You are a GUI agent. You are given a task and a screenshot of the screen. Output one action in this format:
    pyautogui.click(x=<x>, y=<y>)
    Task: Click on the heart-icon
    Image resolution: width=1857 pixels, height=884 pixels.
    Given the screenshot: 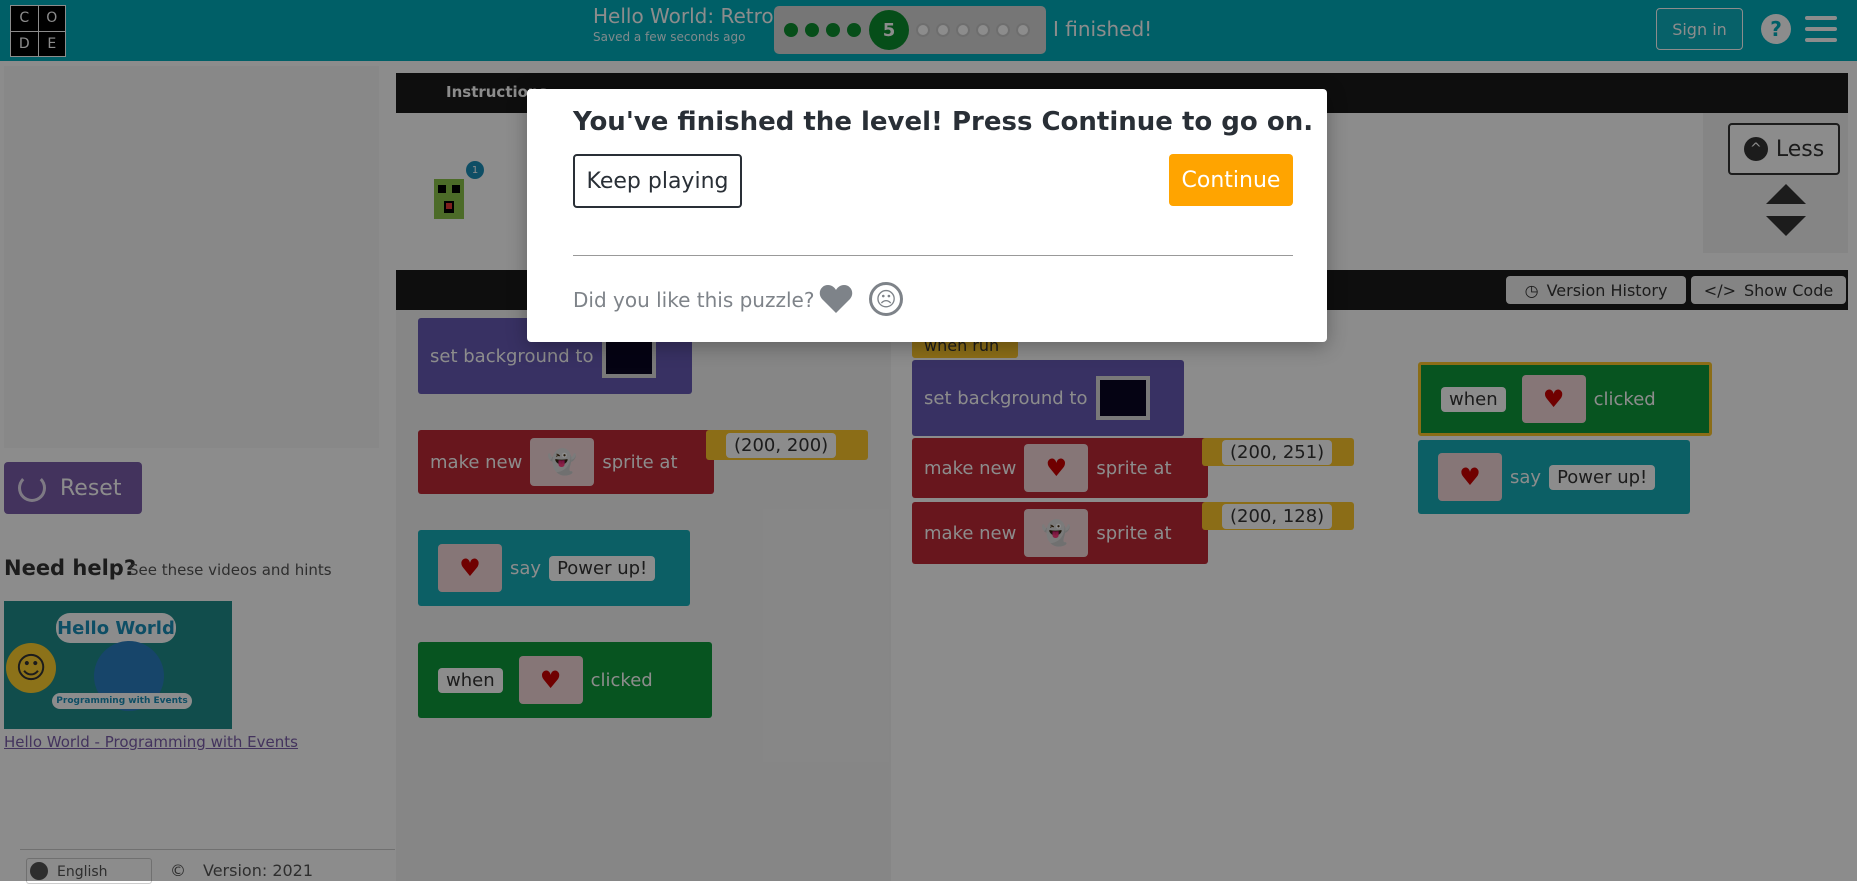 What is the action you would take?
    pyautogui.click(x=836, y=299)
    